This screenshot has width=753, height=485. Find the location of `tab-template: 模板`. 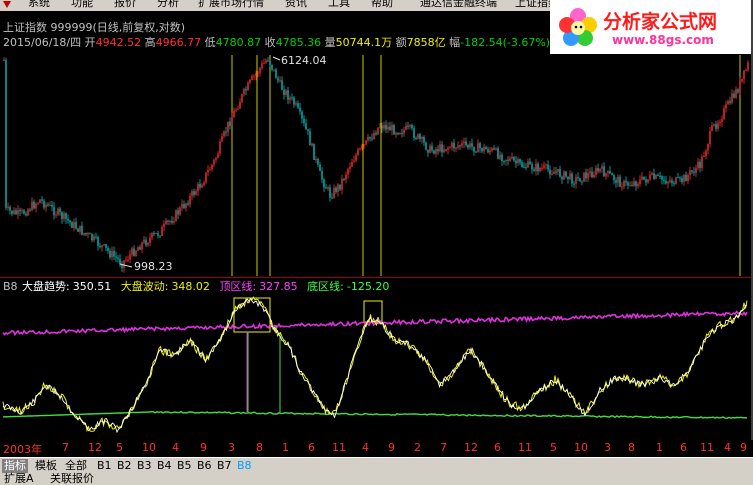

tab-template: 模板 is located at coordinates (46, 466).